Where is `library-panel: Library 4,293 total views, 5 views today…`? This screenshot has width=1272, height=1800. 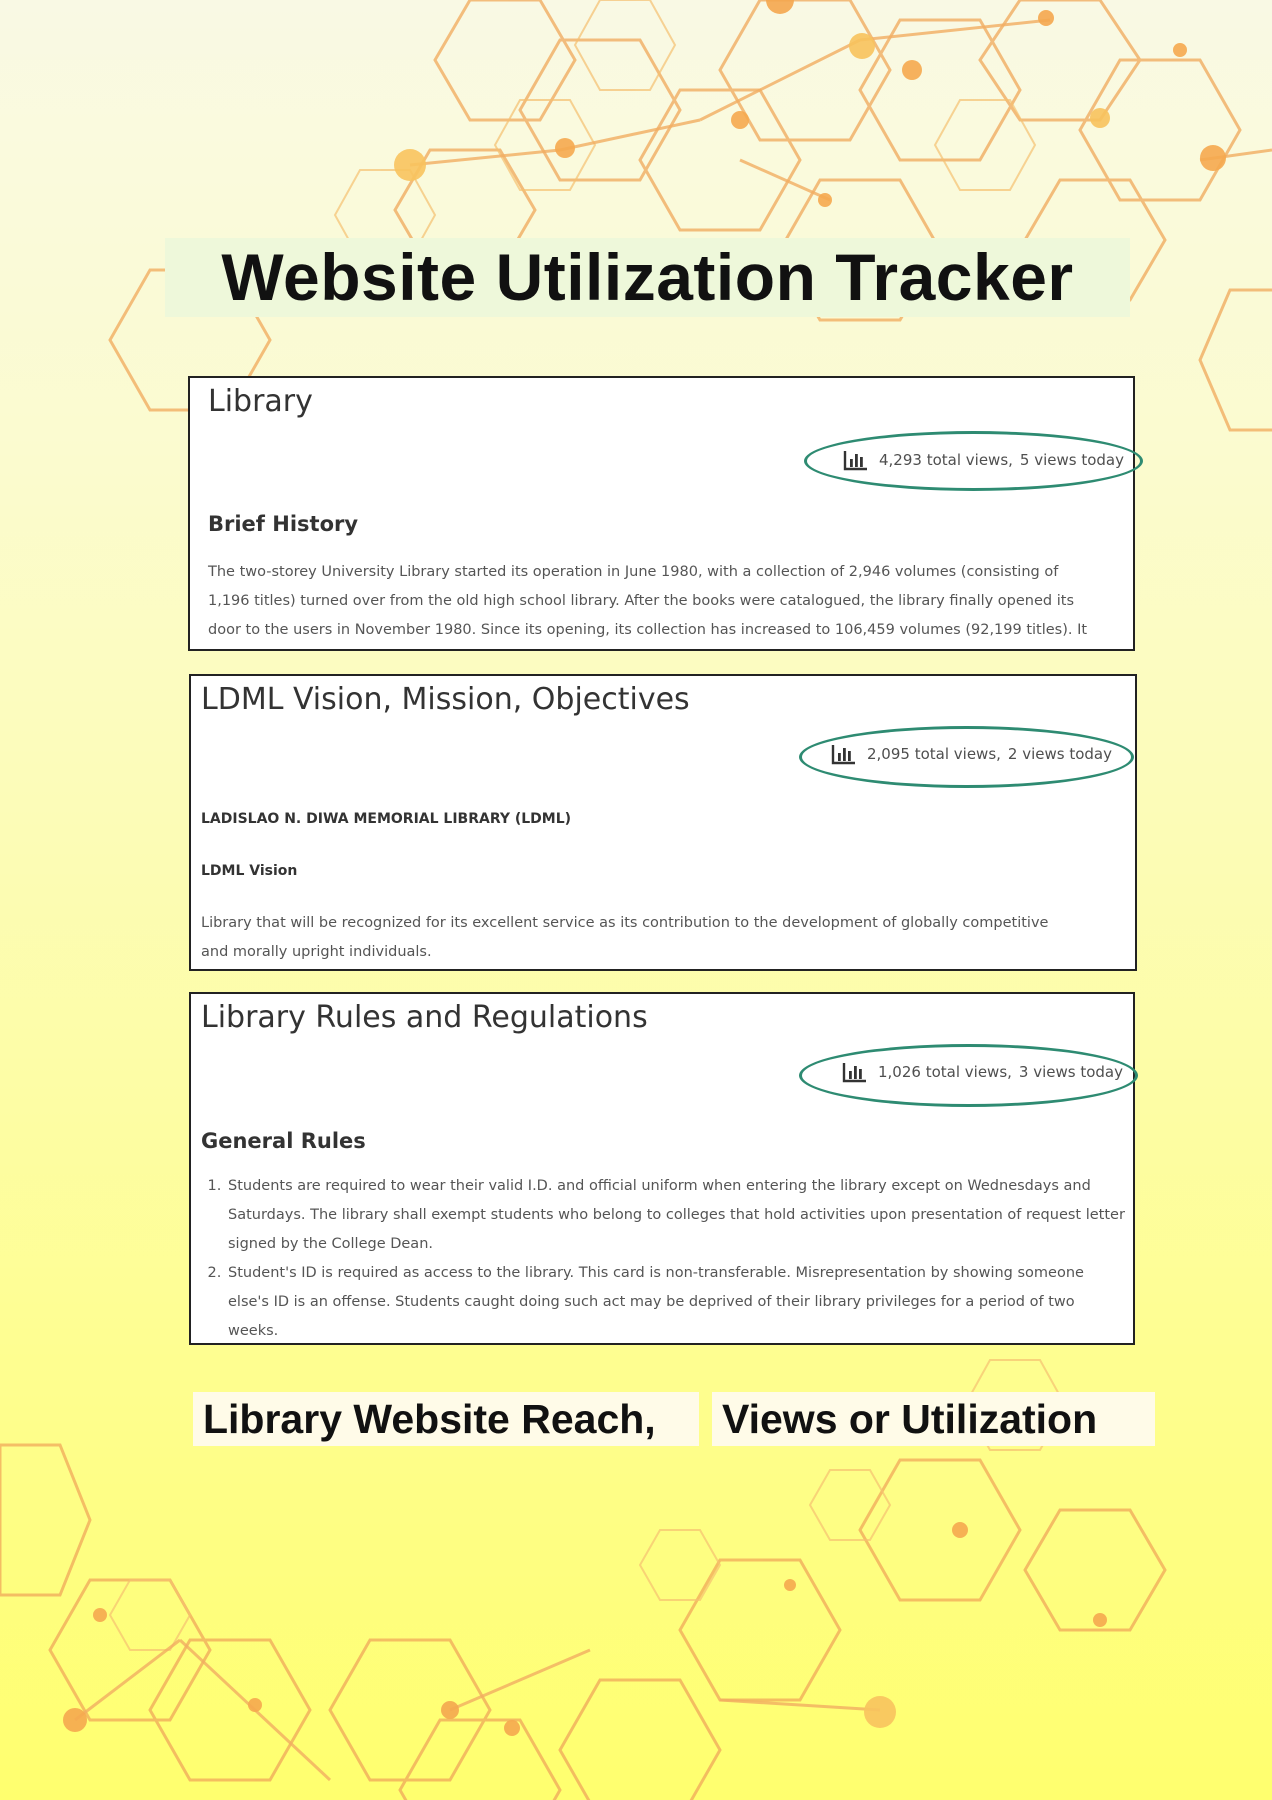
library-panel: Library 4,293 total views, 5 views today… is located at coordinates (661, 513).